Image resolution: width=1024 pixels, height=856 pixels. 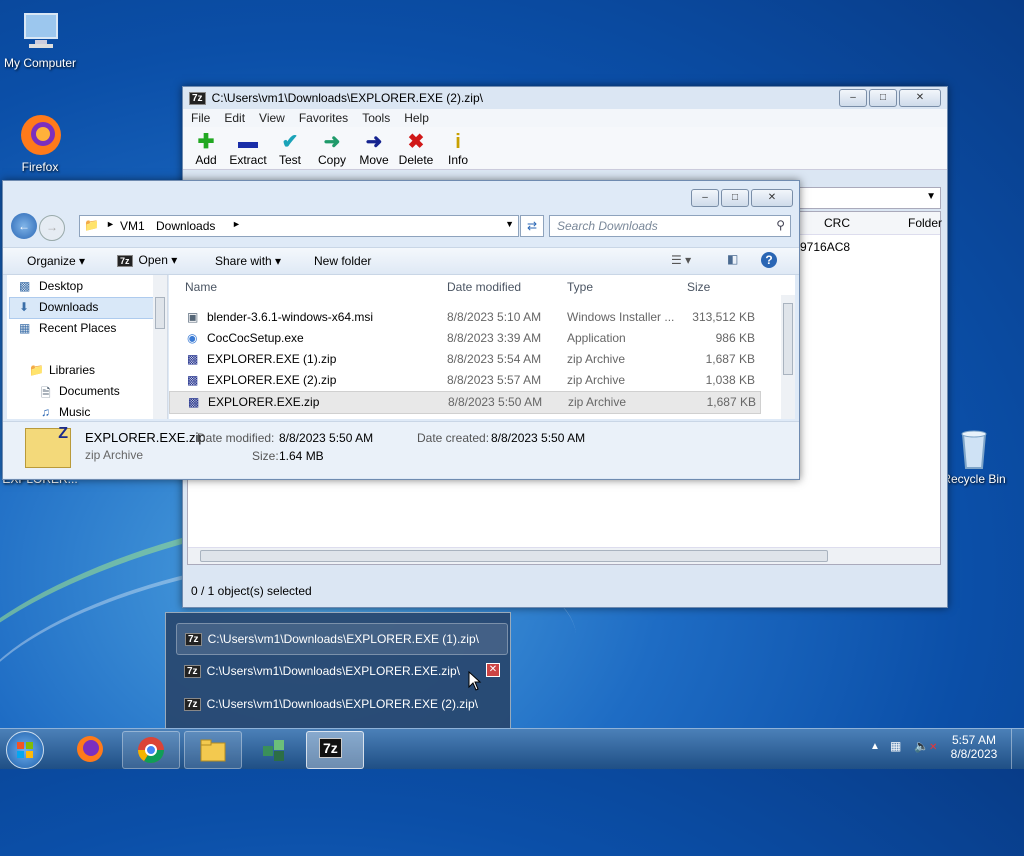 What do you see at coordinates (56, 261) in the screenshot?
I see `organize-button: Organize ▾` at bounding box center [56, 261].